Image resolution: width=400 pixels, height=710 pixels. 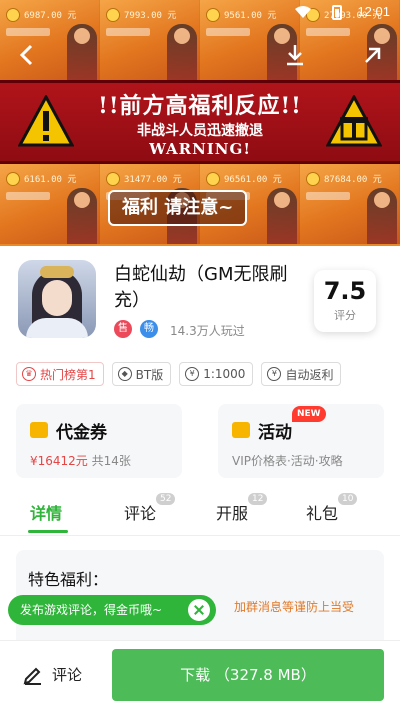 I want to click on player-count: 14.3万人玩过, so click(x=207, y=331).